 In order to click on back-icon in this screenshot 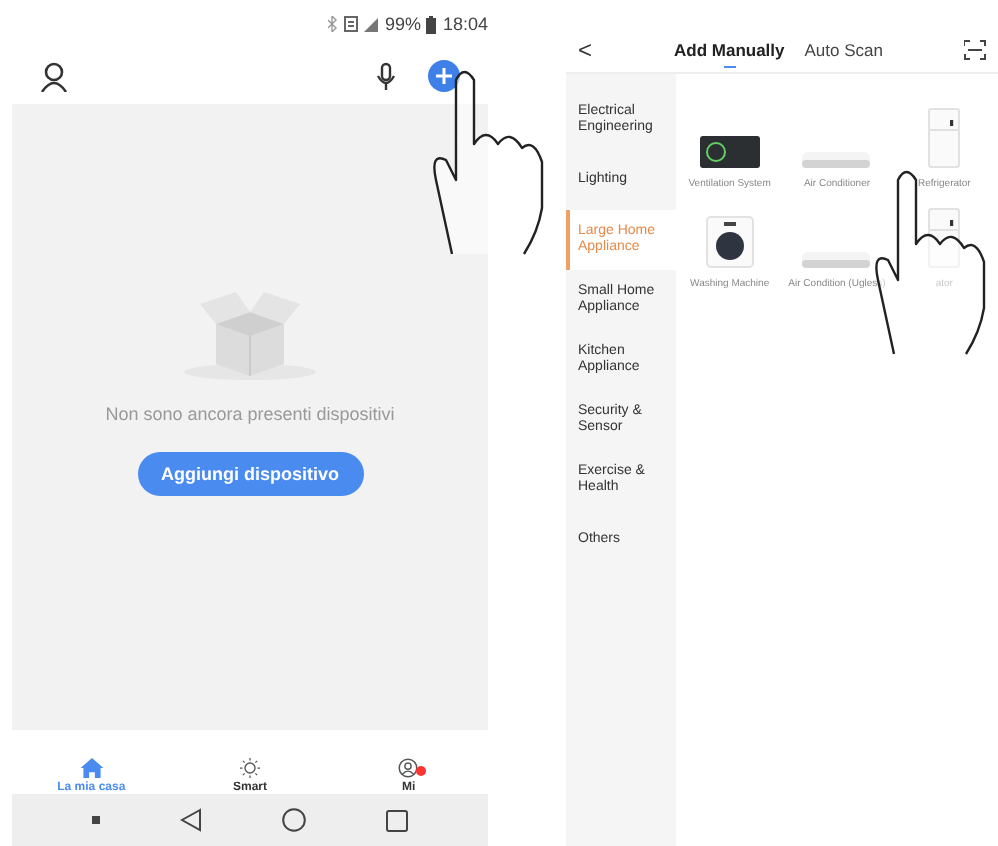, I will do `click(191, 820)`.